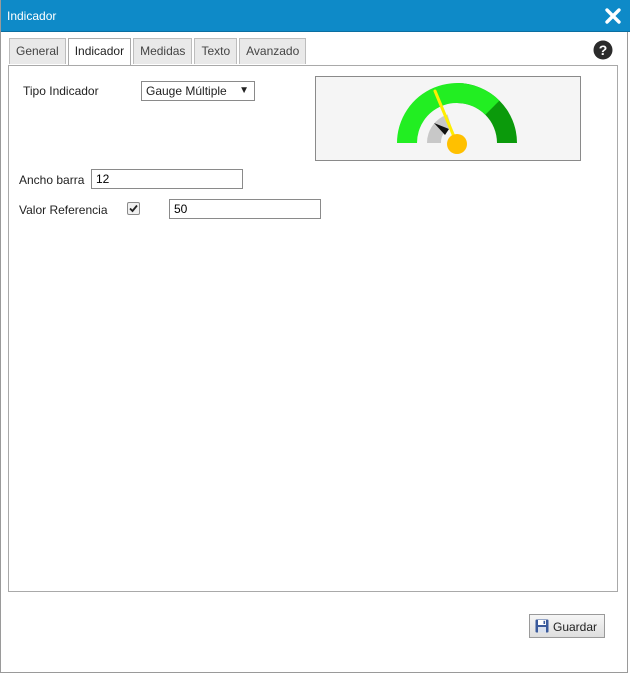 The height and width of the screenshot is (675, 630). I want to click on window-title: Indicador, so click(32, 16).